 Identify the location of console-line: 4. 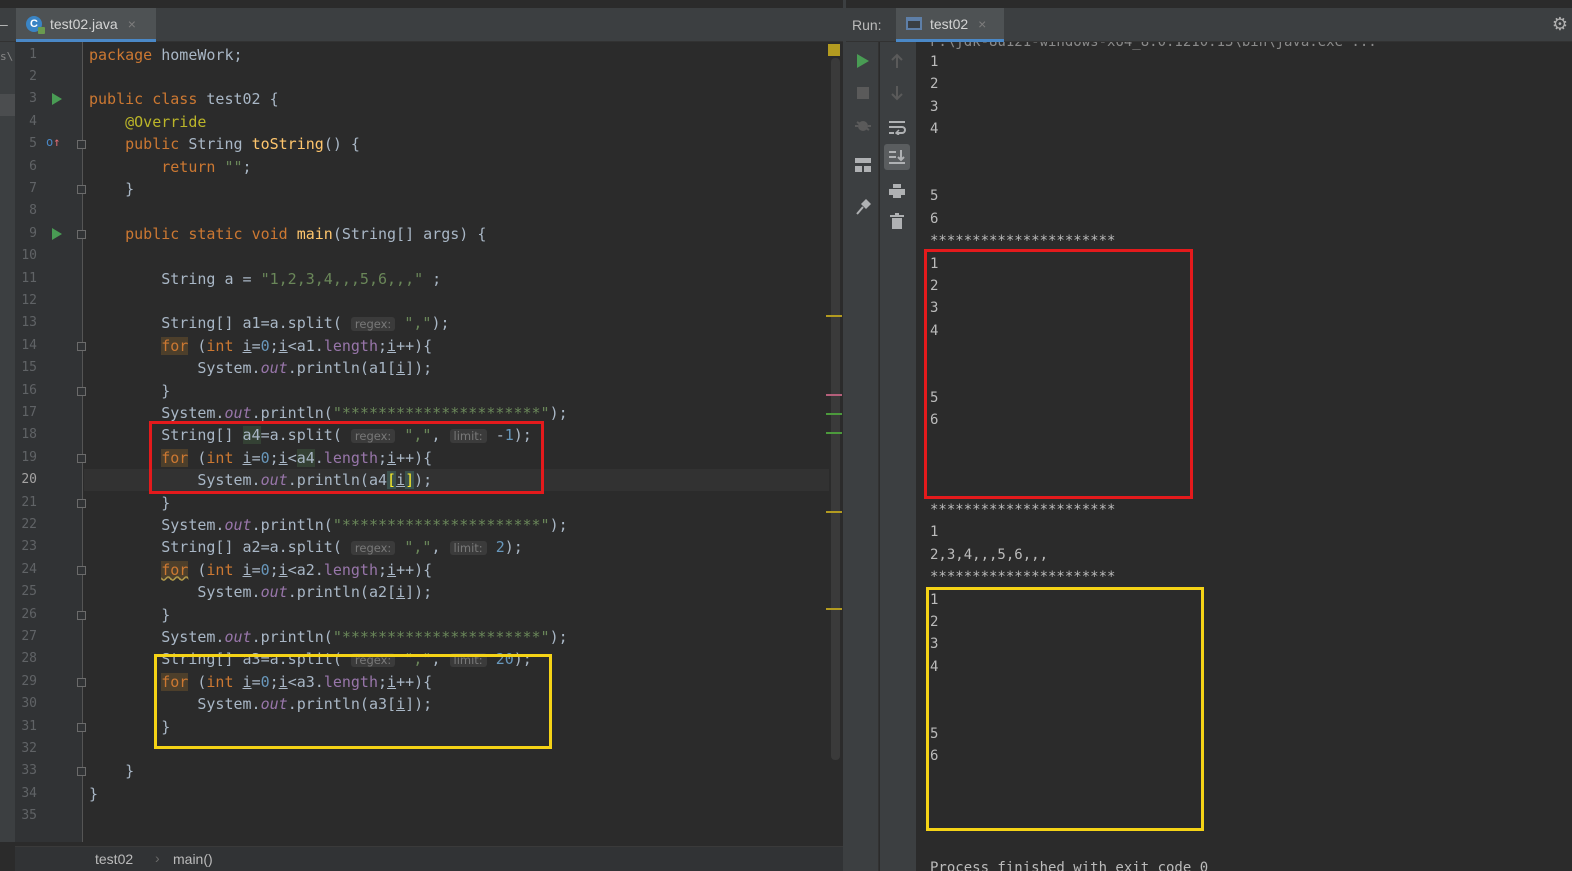
(934, 330).